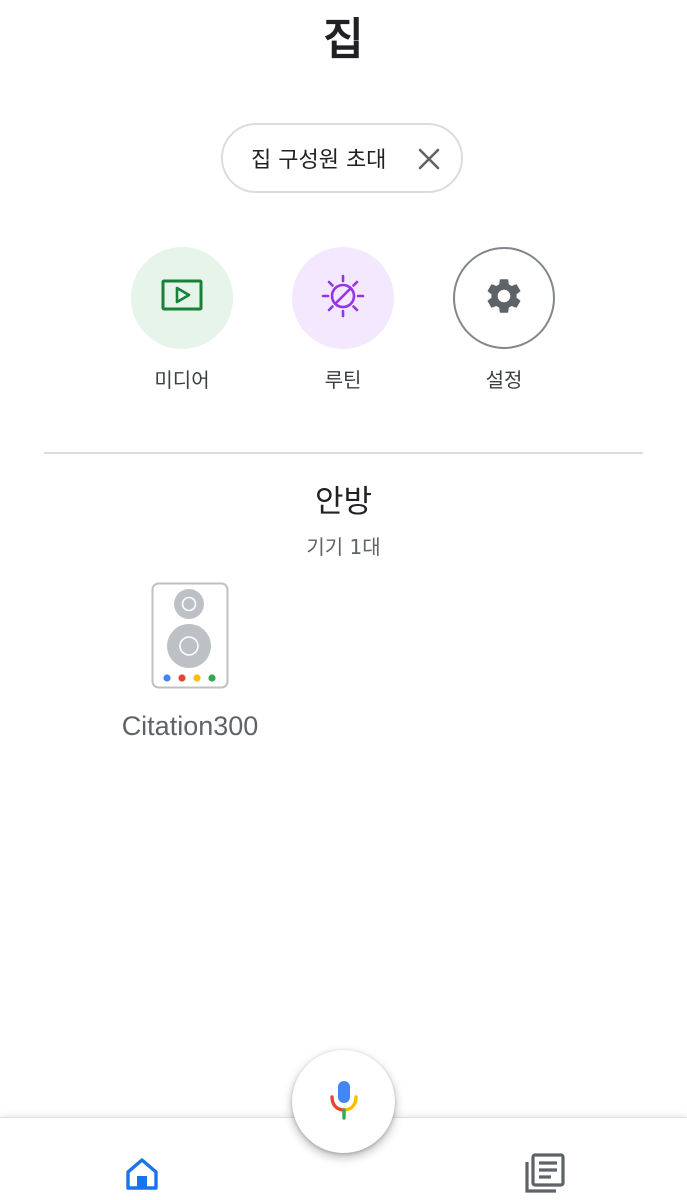 The width and height of the screenshot is (687, 1200). I want to click on invite-members-chip: 집 구성원 초대, so click(342, 158).